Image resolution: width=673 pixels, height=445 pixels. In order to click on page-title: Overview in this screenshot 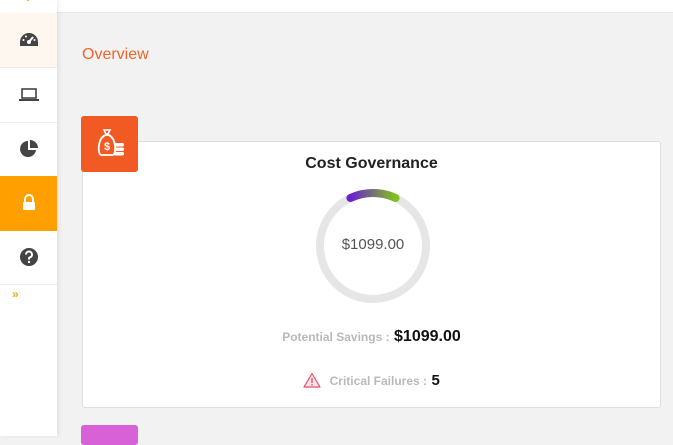, I will do `click(115, 54)`.